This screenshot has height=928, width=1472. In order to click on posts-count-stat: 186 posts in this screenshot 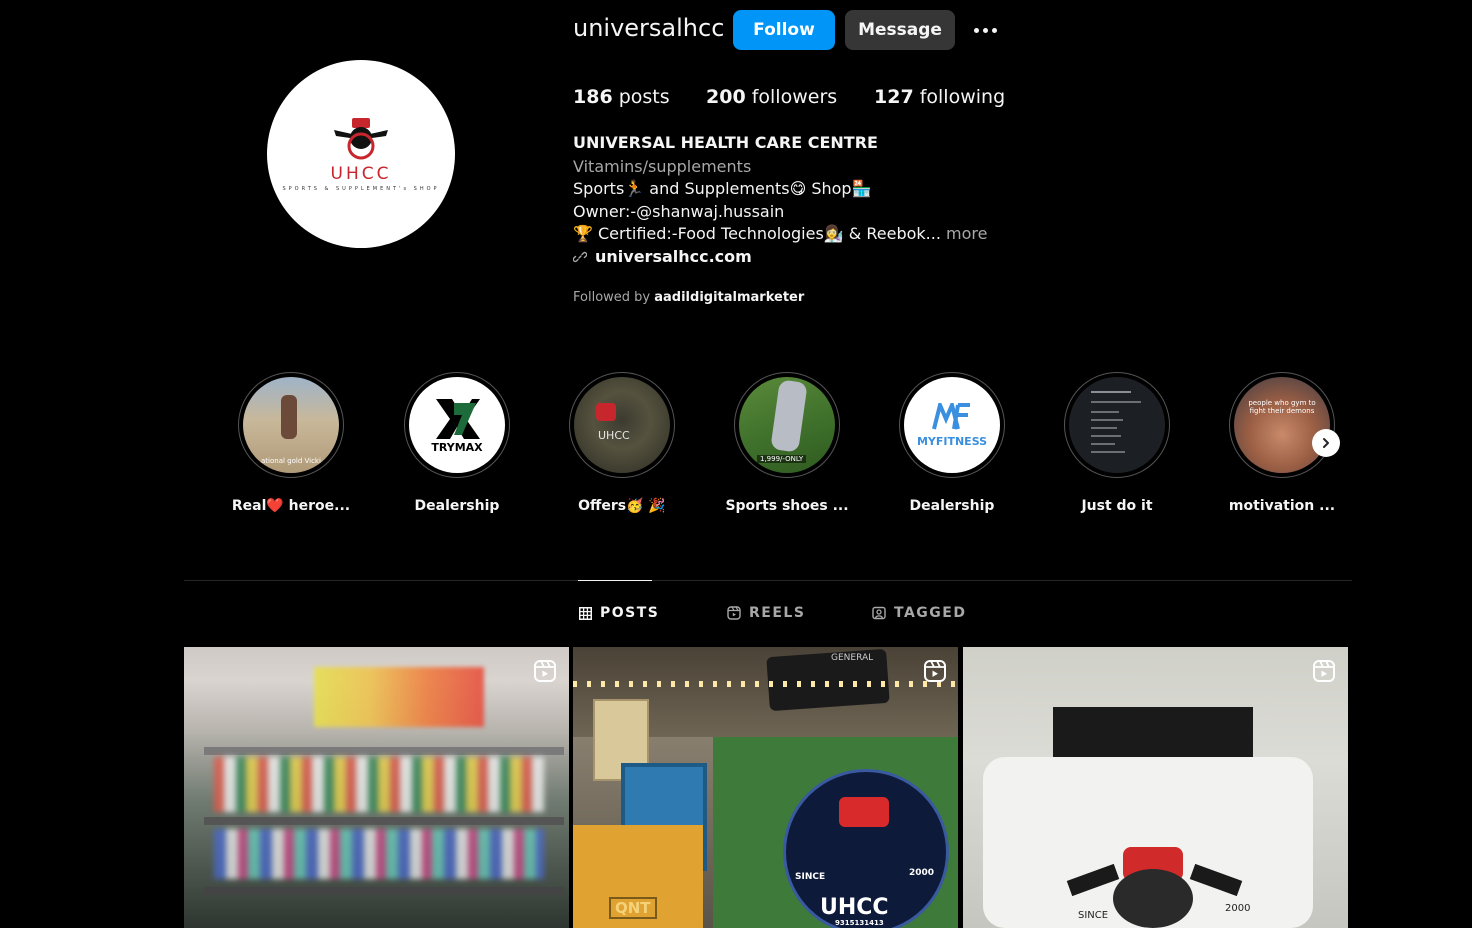, I will do `click(621, 97)`.